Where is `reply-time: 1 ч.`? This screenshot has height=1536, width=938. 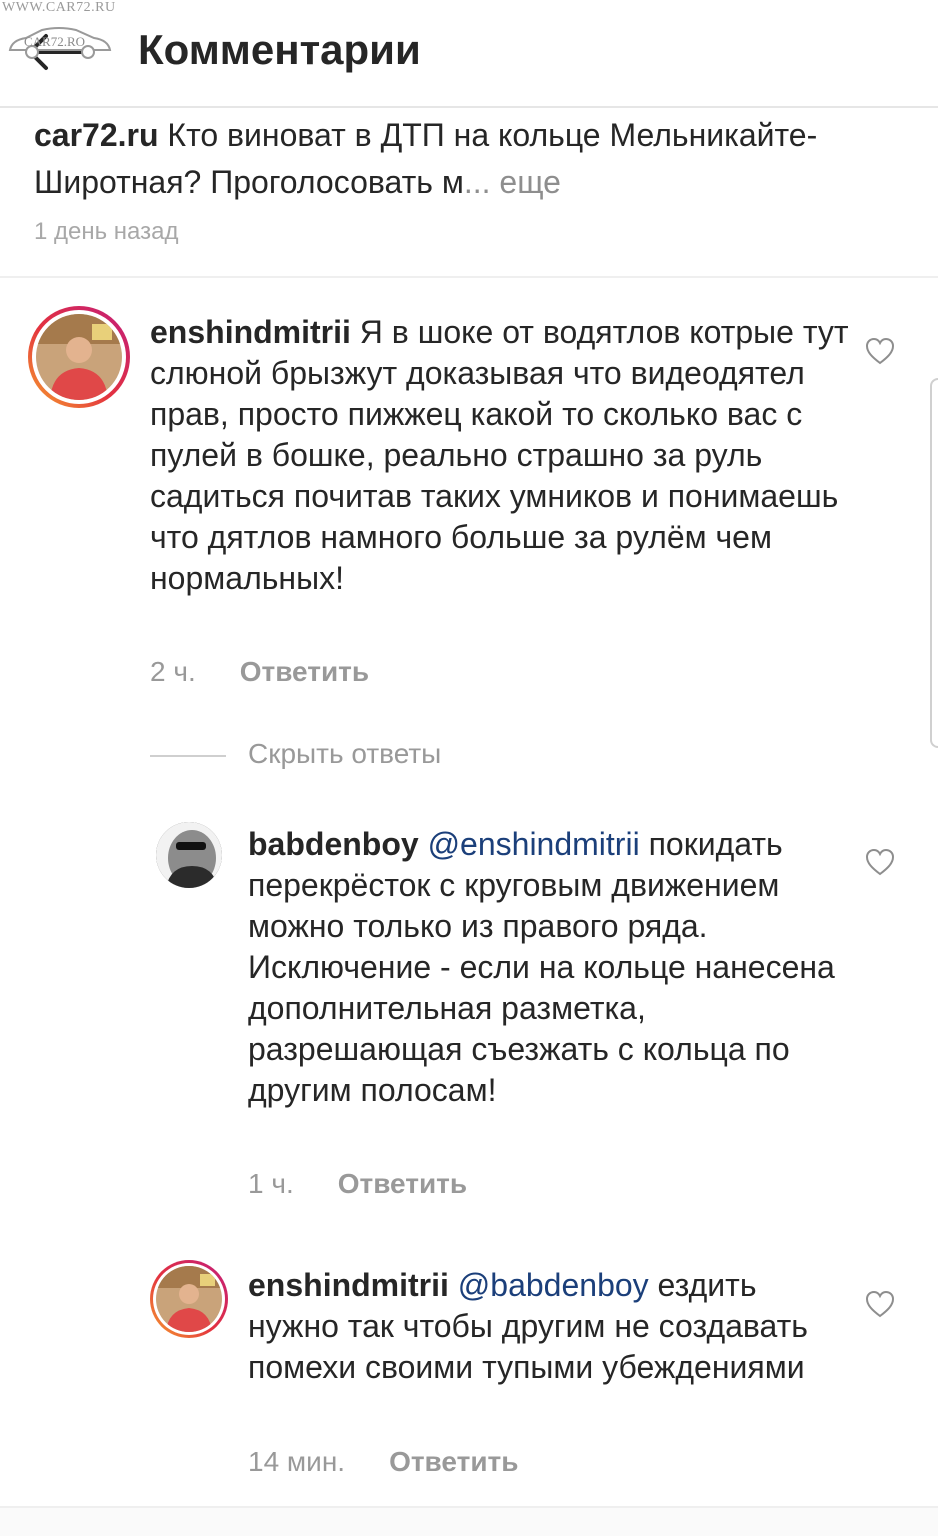 reply-time: 1 ч. is located at coordinates (271, 1183).